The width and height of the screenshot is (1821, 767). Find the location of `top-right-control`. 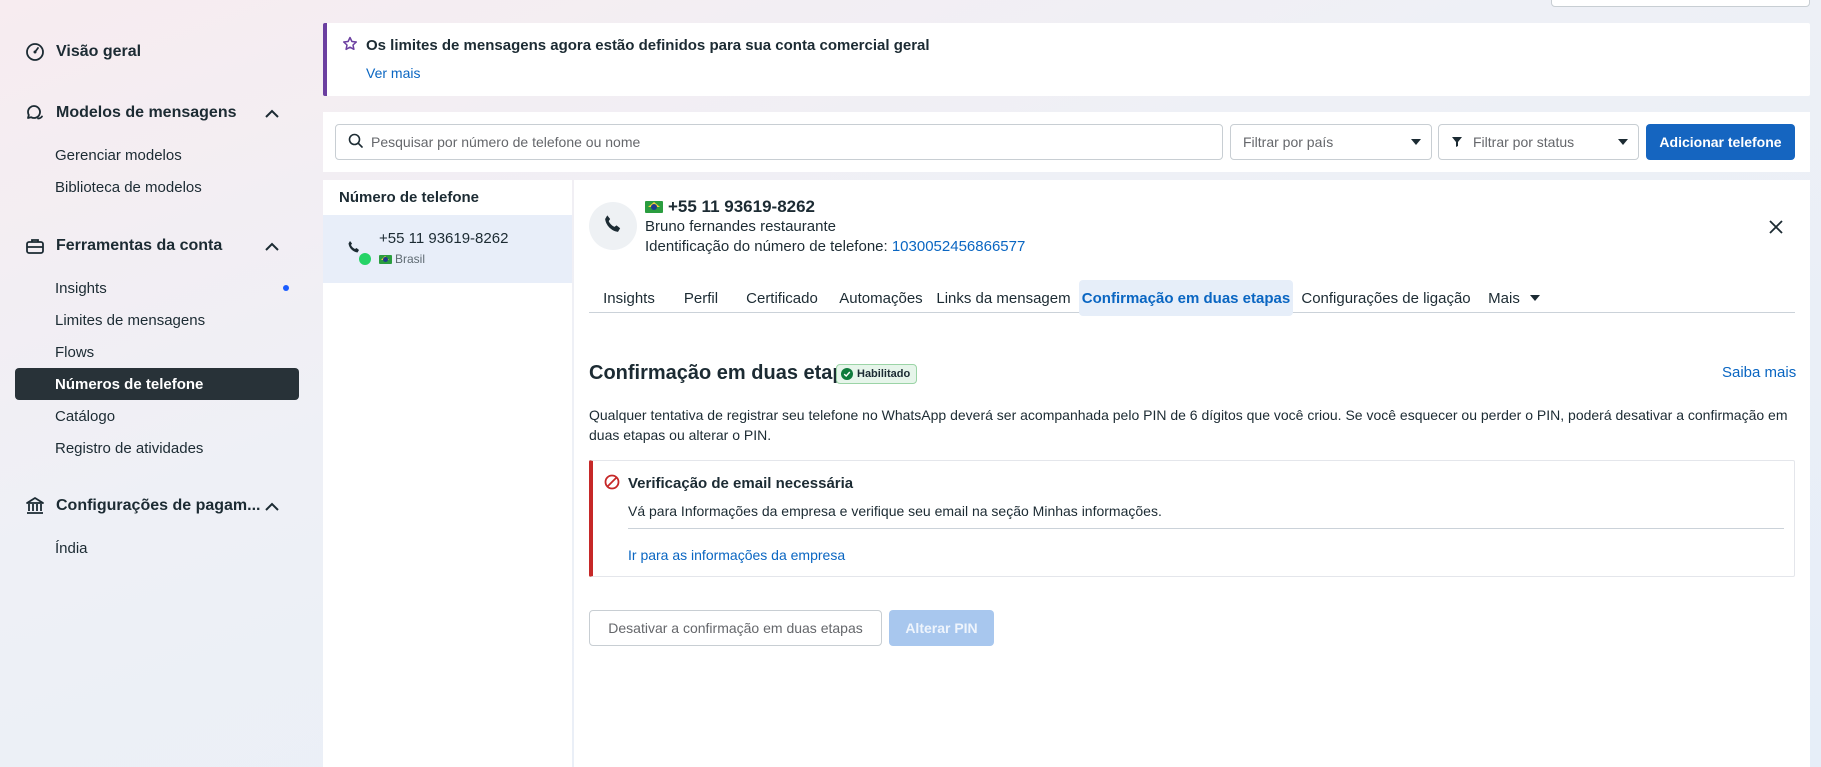

top-right-control is located at coordinates (1680, 3).